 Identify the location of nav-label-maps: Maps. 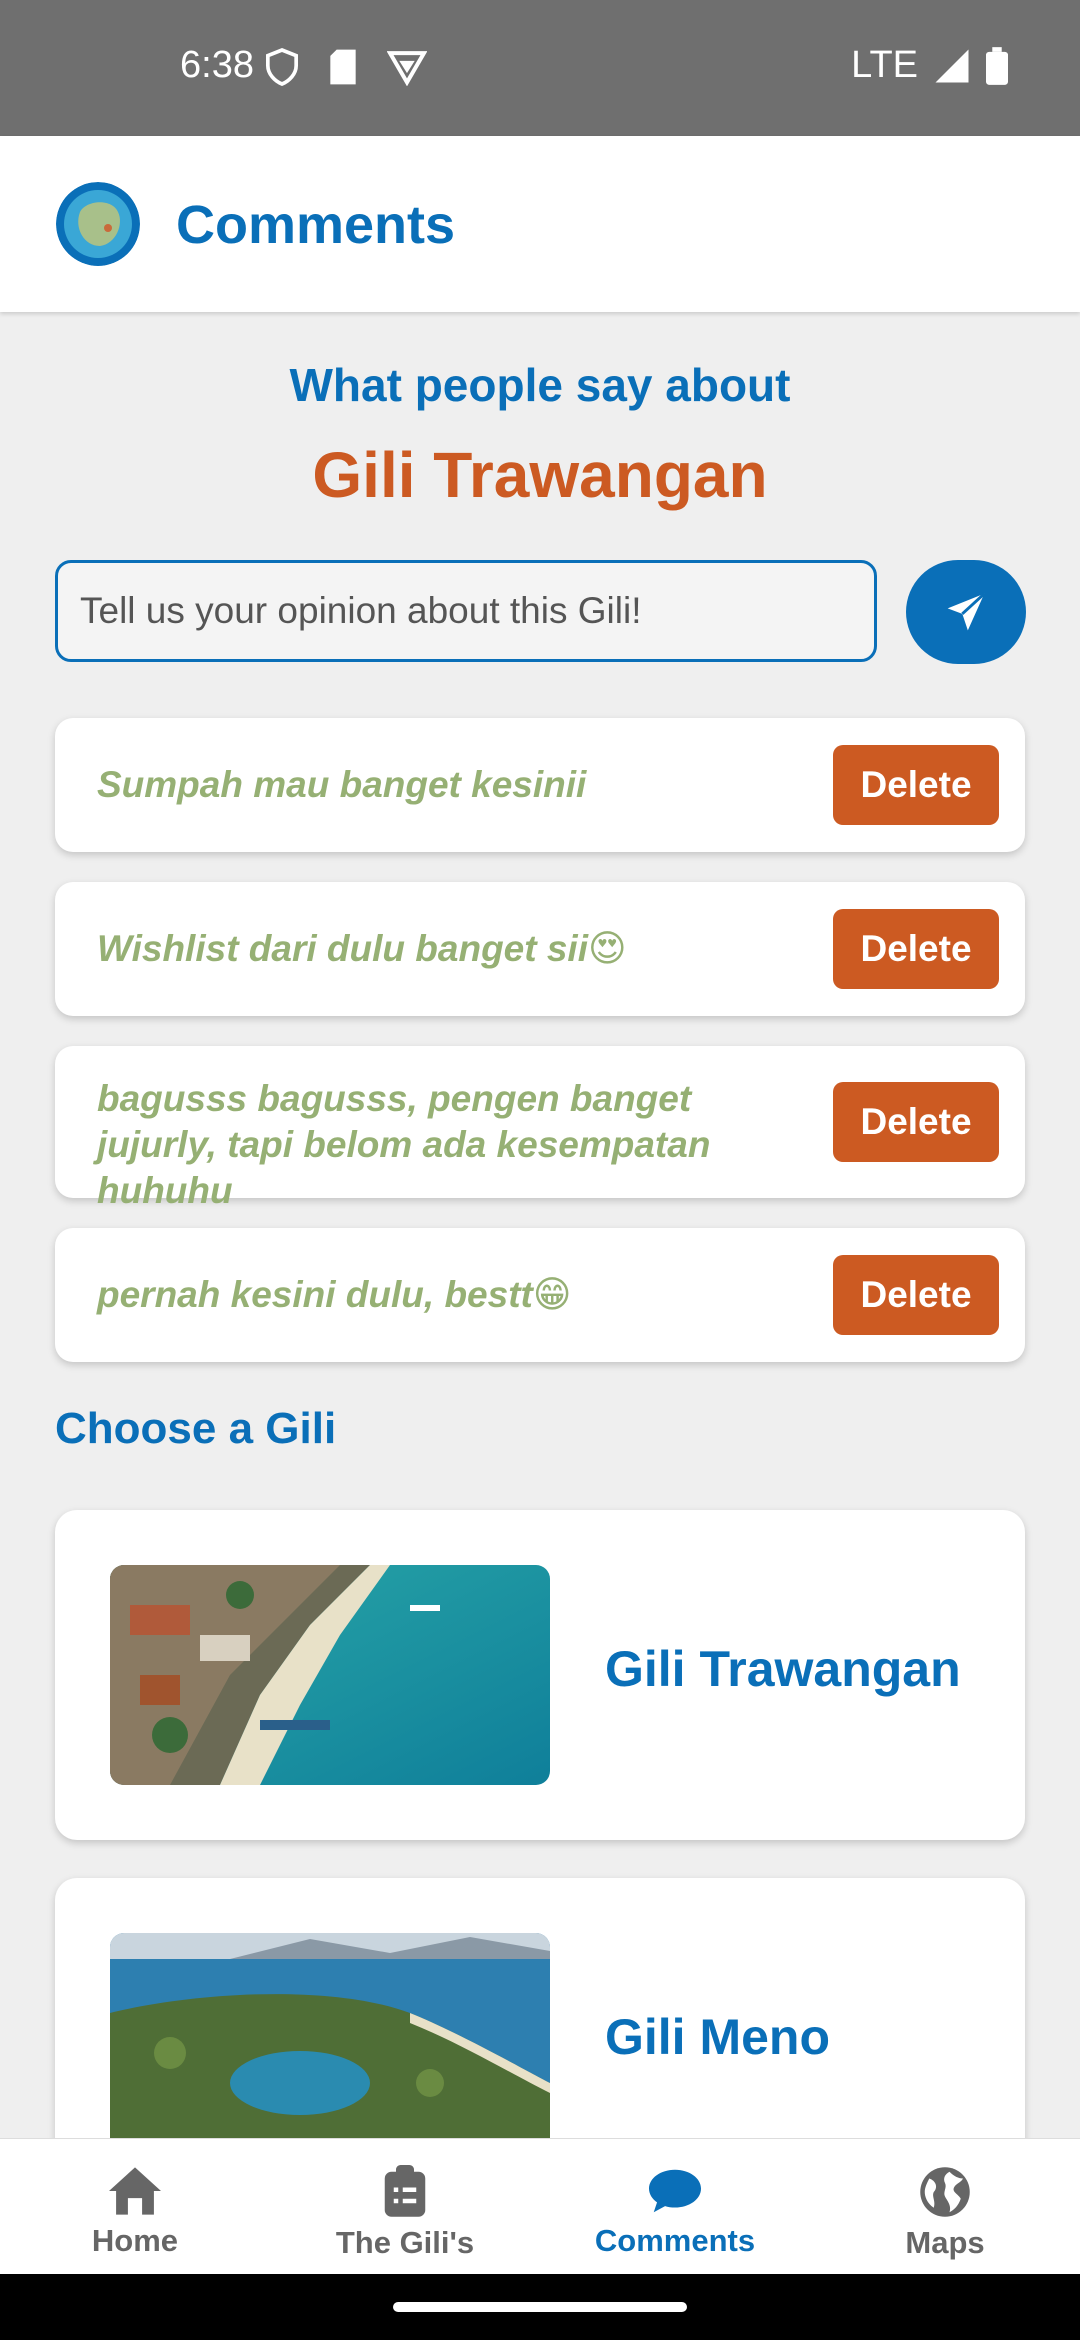
(945, 2242).